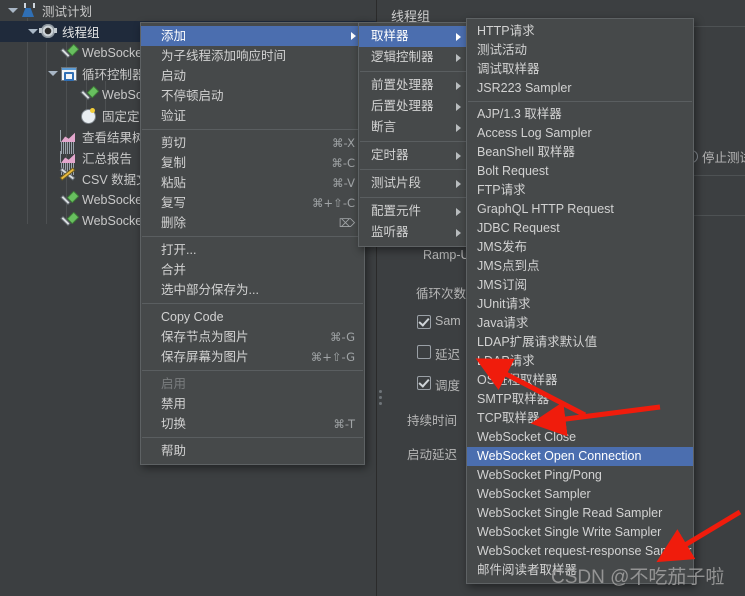  What do you see at coordinates (414, 57) in the screenshot?
I see `add-menu-item-1: 逻辑控制器` at bounding box center [414, 57].